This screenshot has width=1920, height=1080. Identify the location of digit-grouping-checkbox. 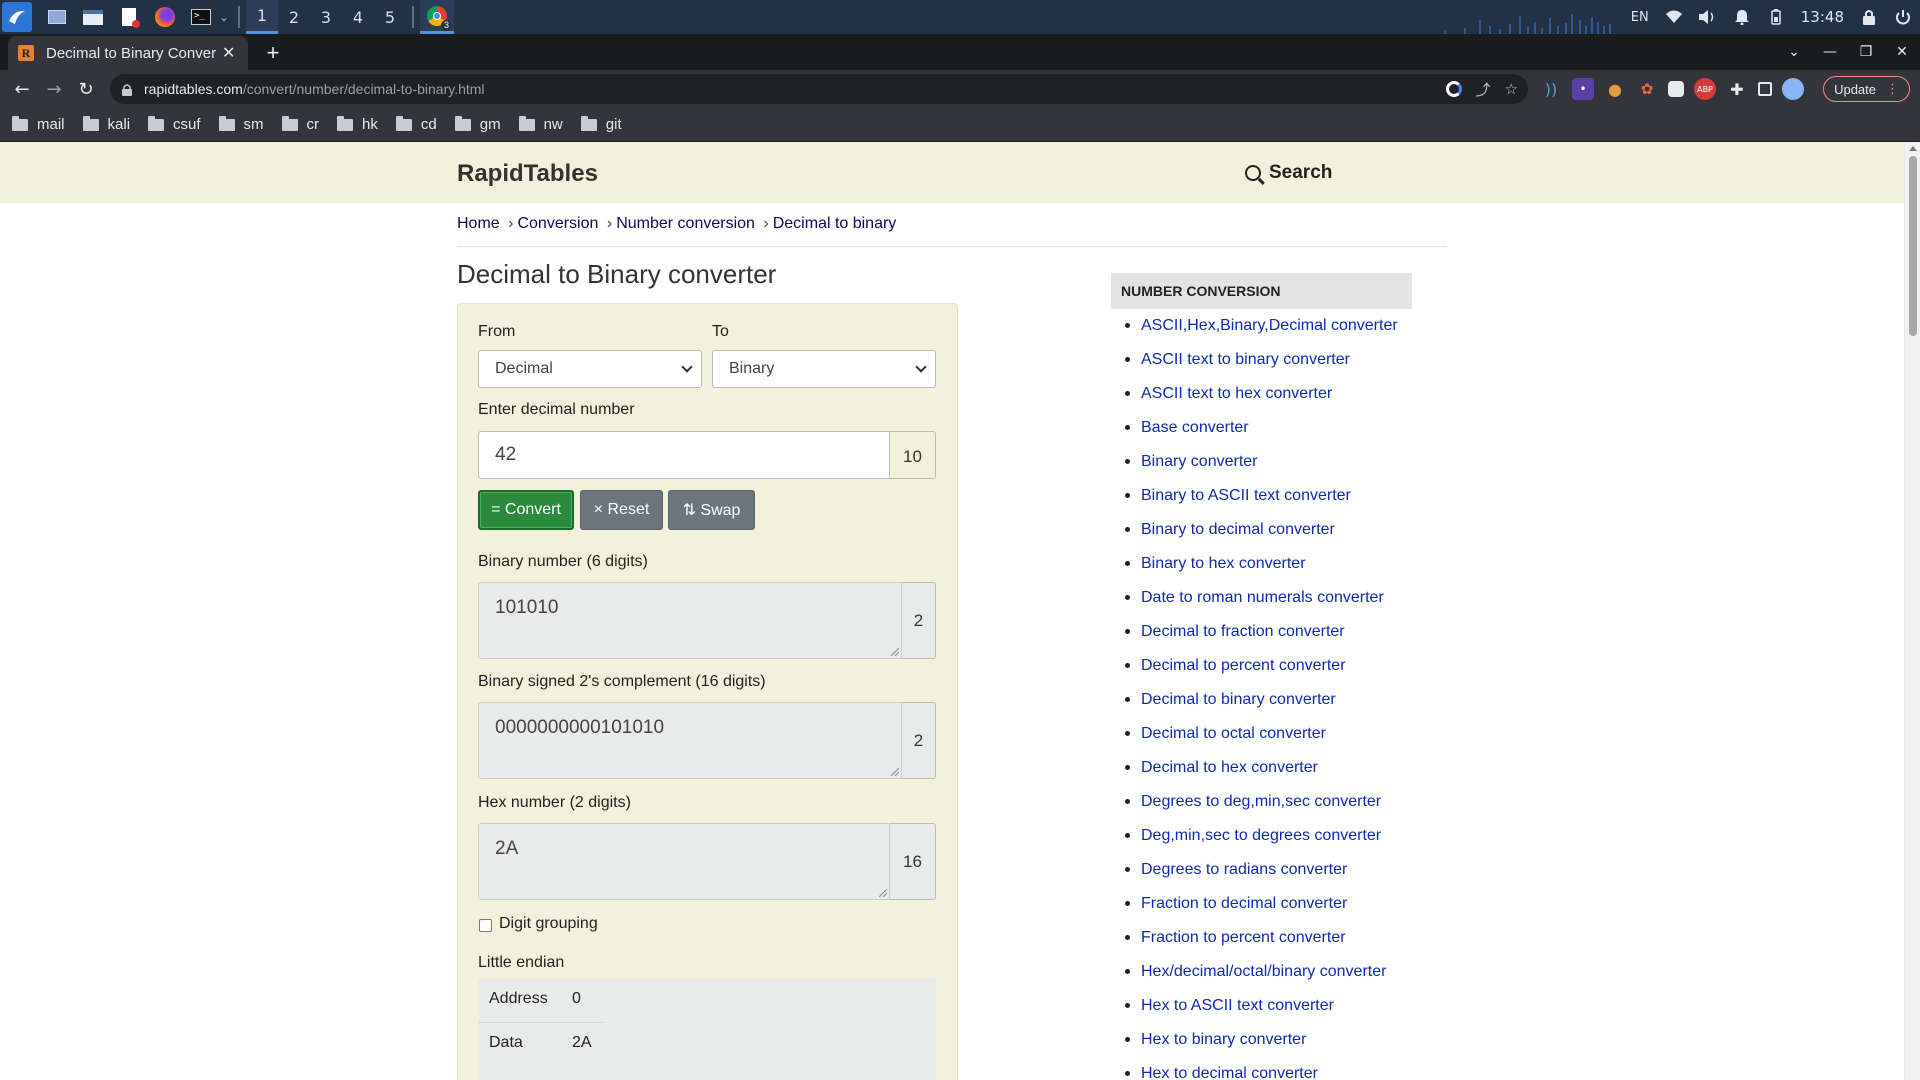
(485, 925).